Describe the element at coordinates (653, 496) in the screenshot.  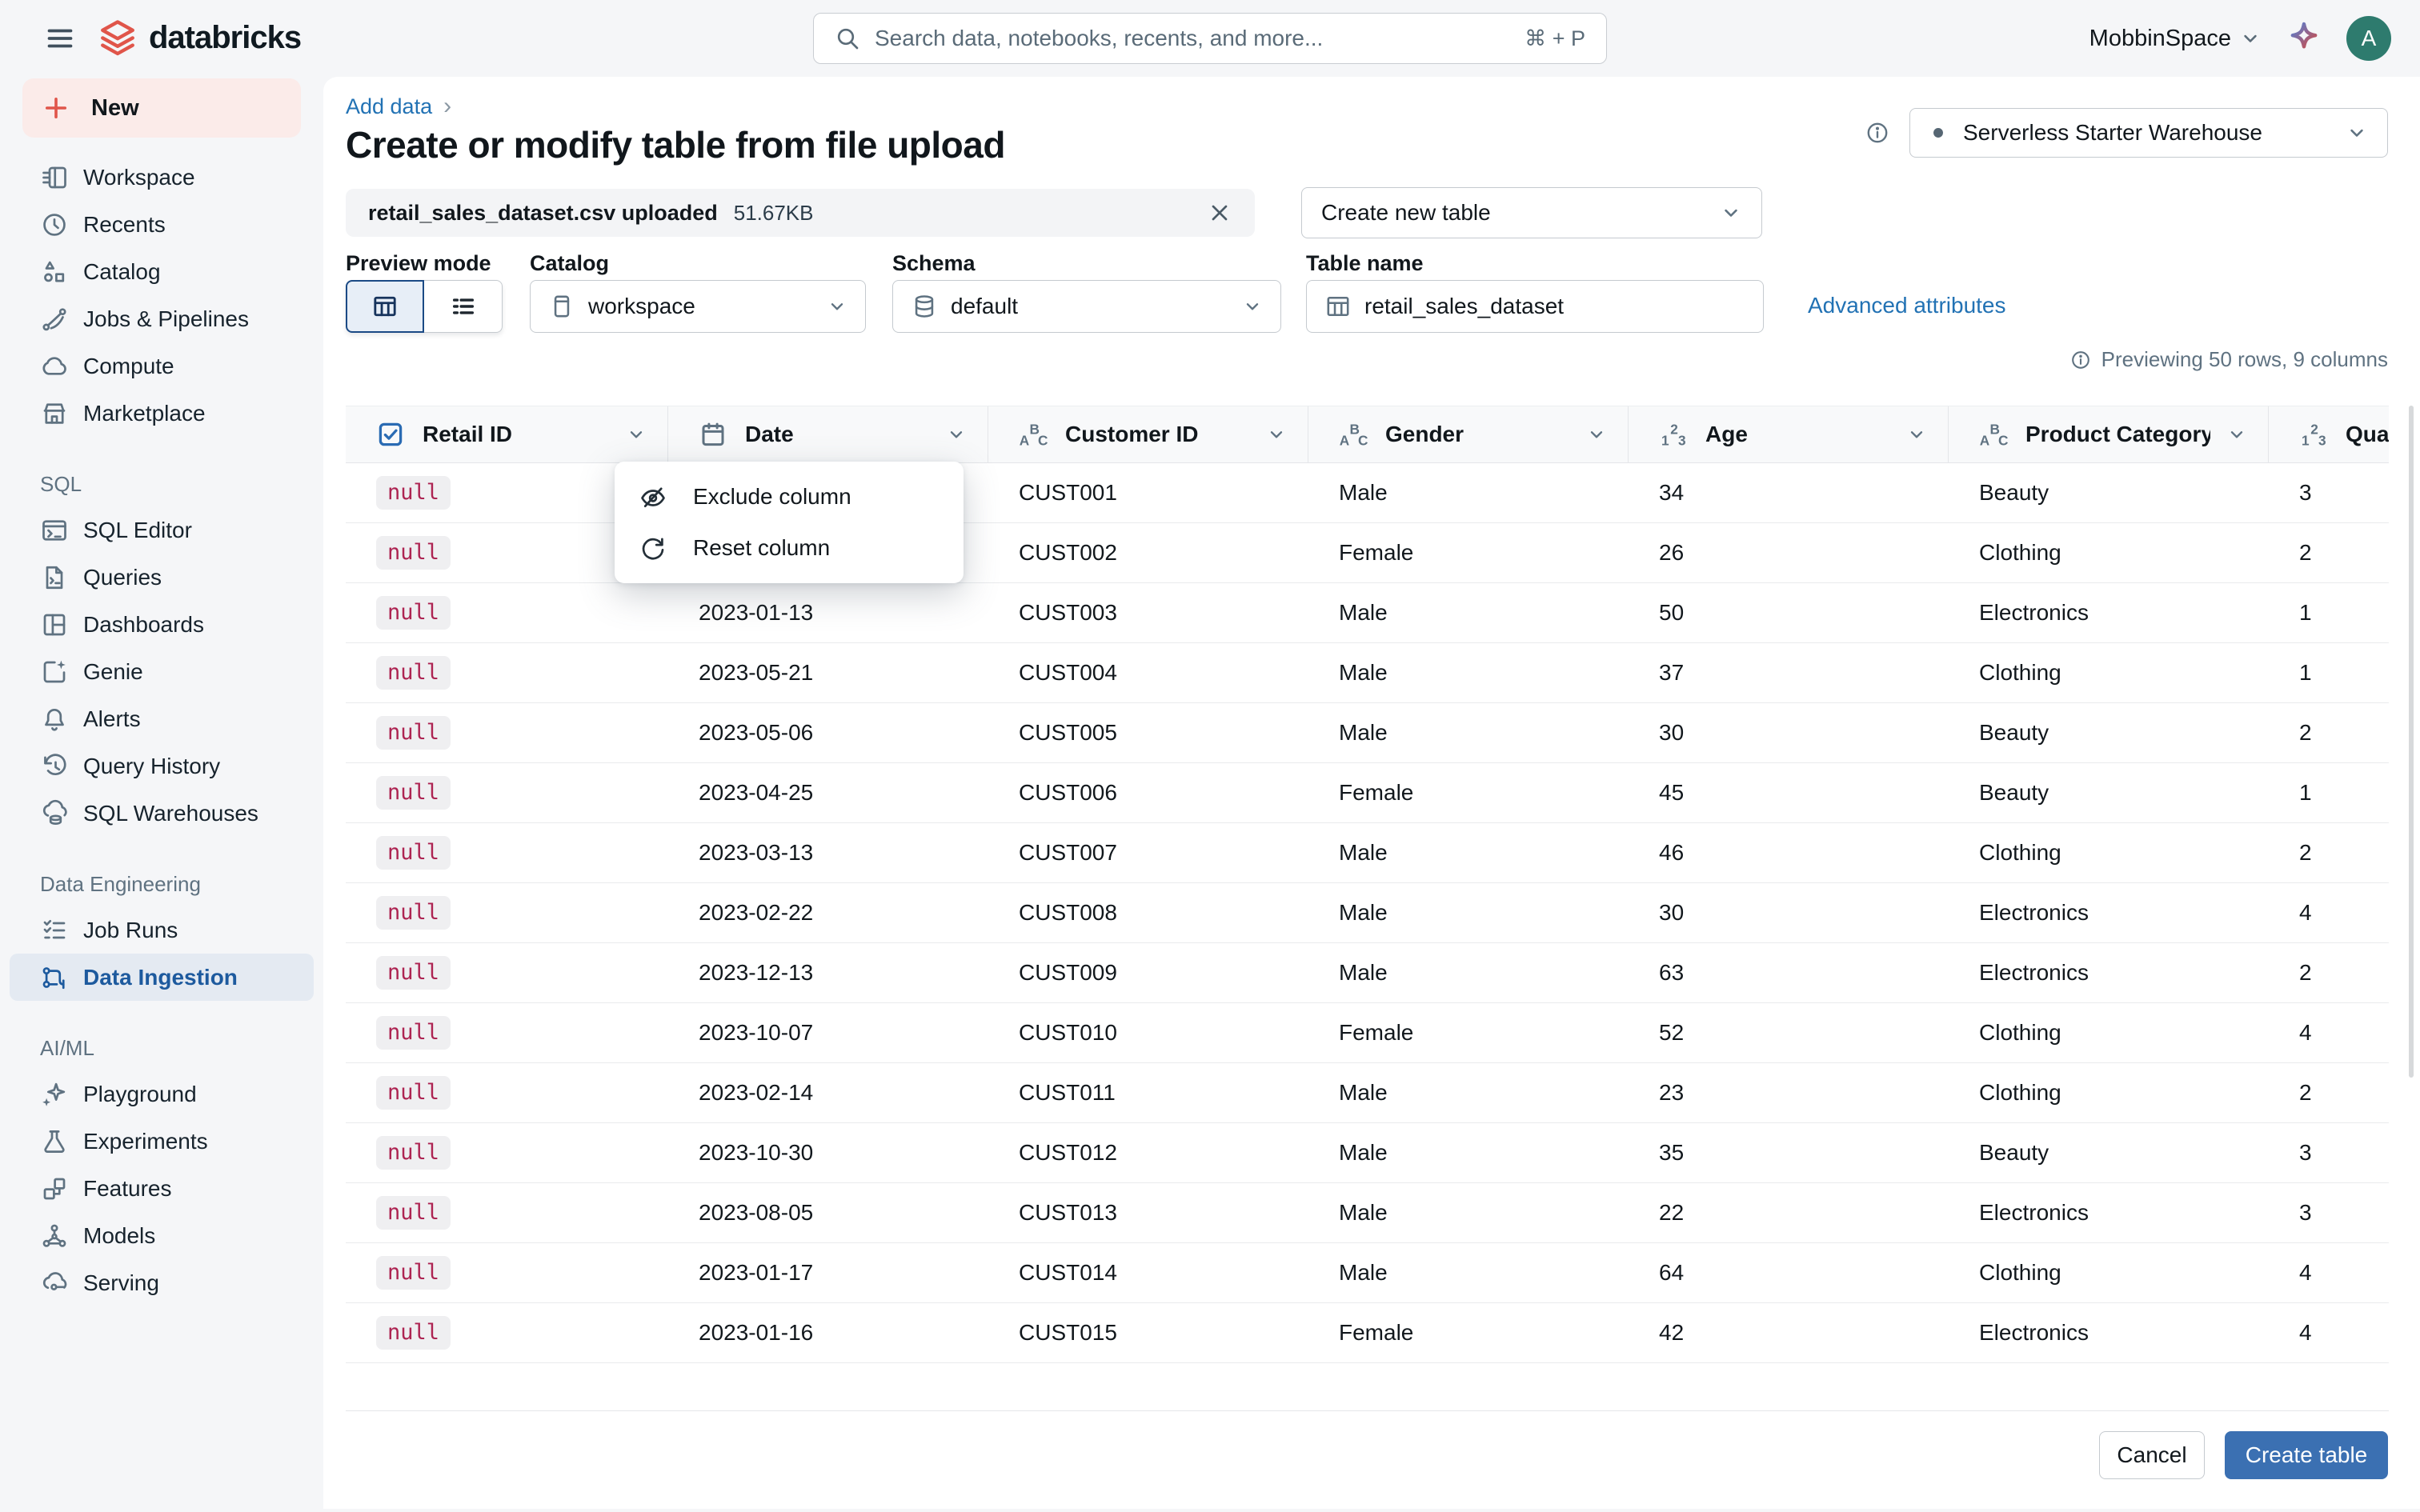
I see `eye-off-icon` at that location.